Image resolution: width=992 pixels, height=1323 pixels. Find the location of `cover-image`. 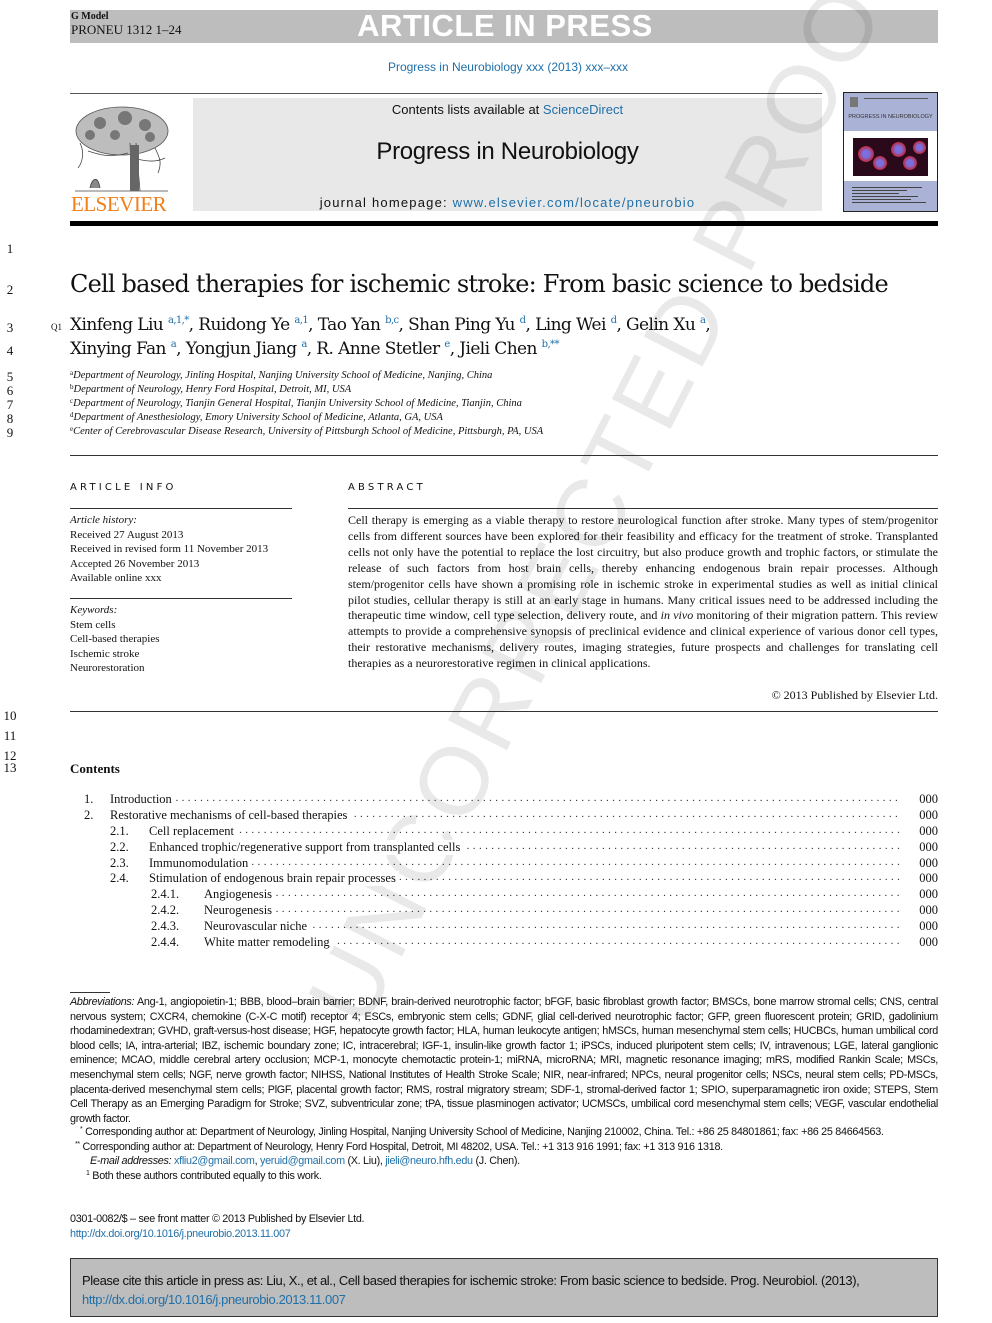

cover-image is located at coordinates (890, 157).